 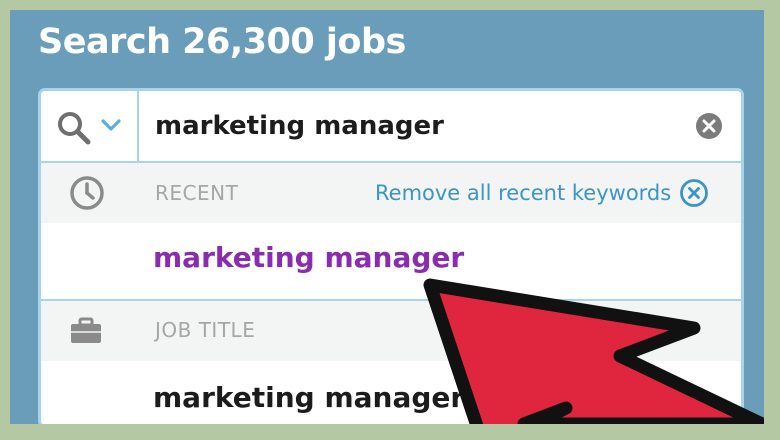 What do you see at coordinates (222, 42) in the screenshot?
I see `page-title: Search 26,300 jobs` at bounding box center [222, 42].